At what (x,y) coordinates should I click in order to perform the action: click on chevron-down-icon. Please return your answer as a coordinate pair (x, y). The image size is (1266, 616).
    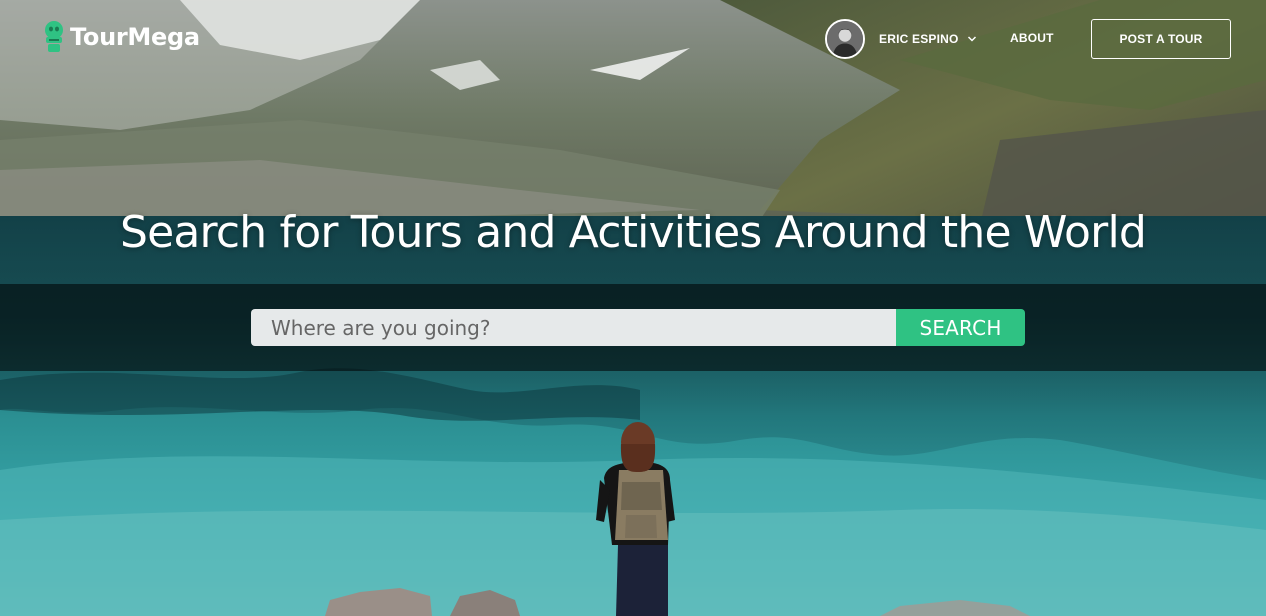
    Looking at the image, I should click on (971, 39).